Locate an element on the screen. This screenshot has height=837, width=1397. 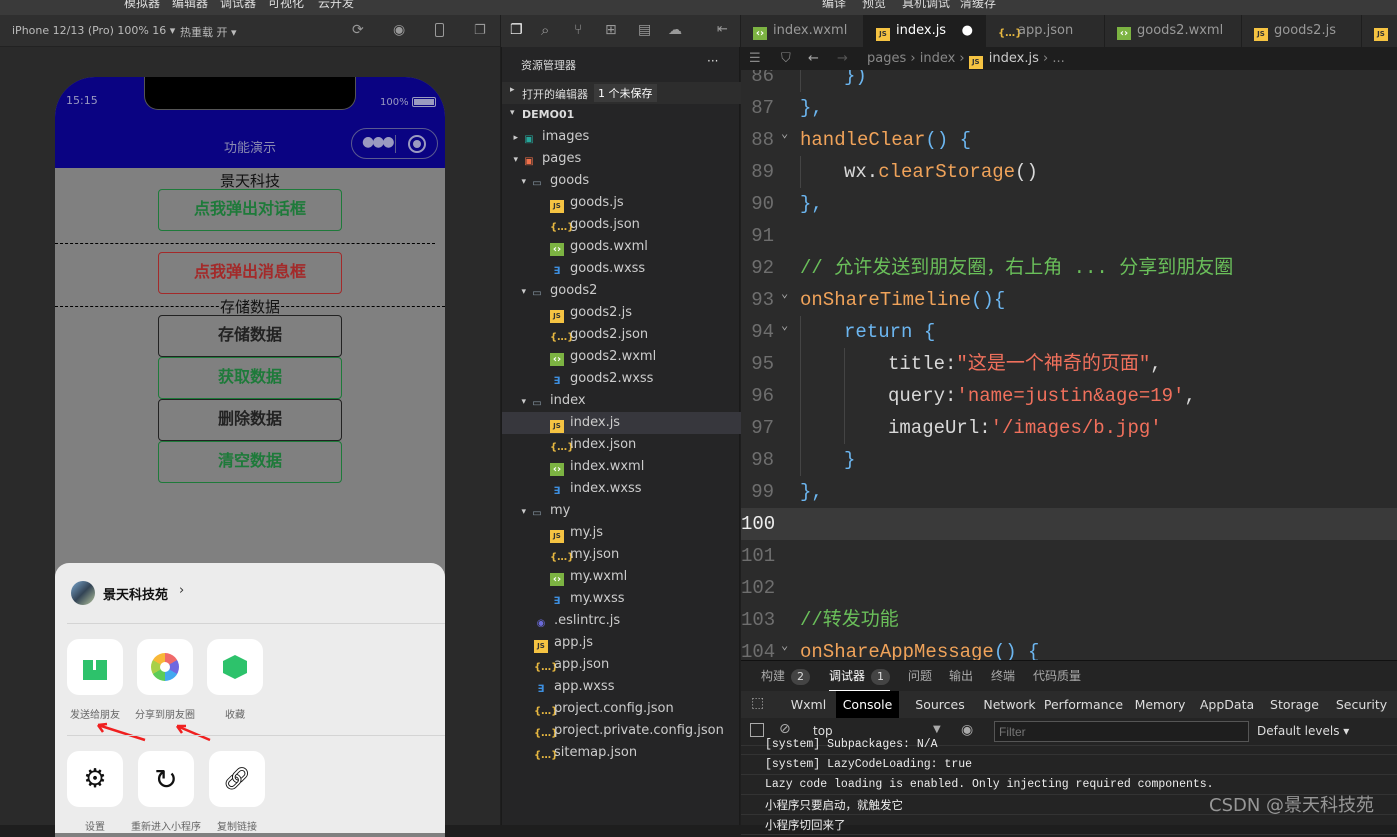
tab-index-js: JS index.js ● is located at coordinates (925, 31).